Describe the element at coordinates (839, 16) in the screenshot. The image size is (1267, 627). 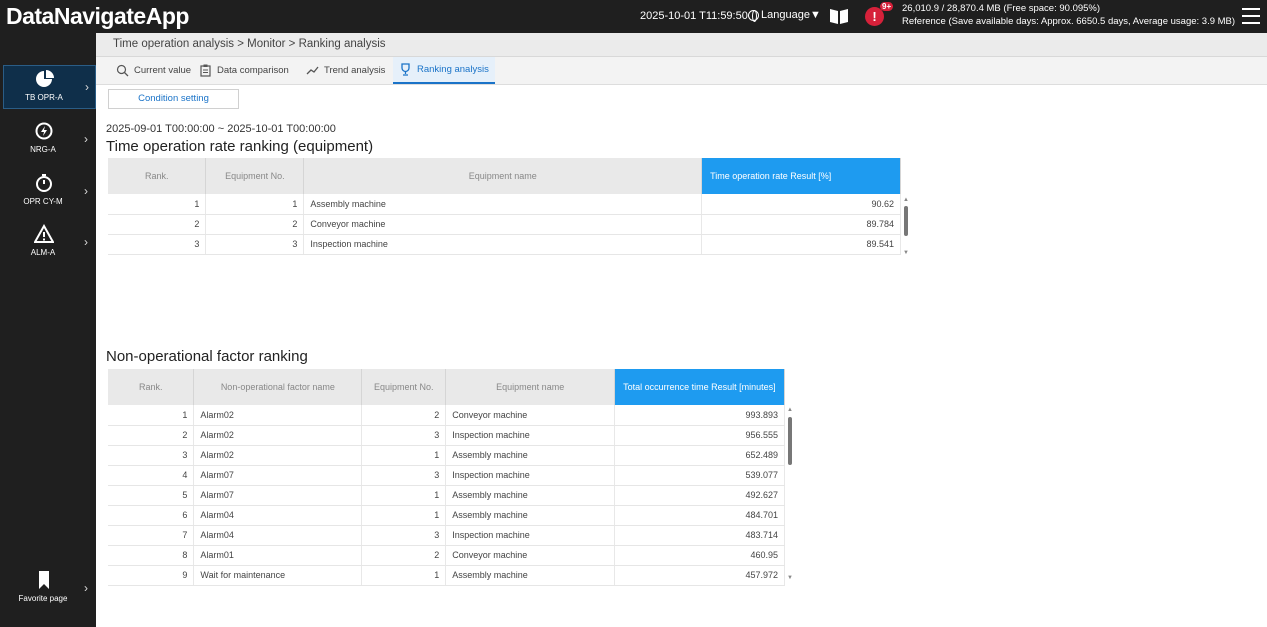
I see `manual-book-icon` at that location.